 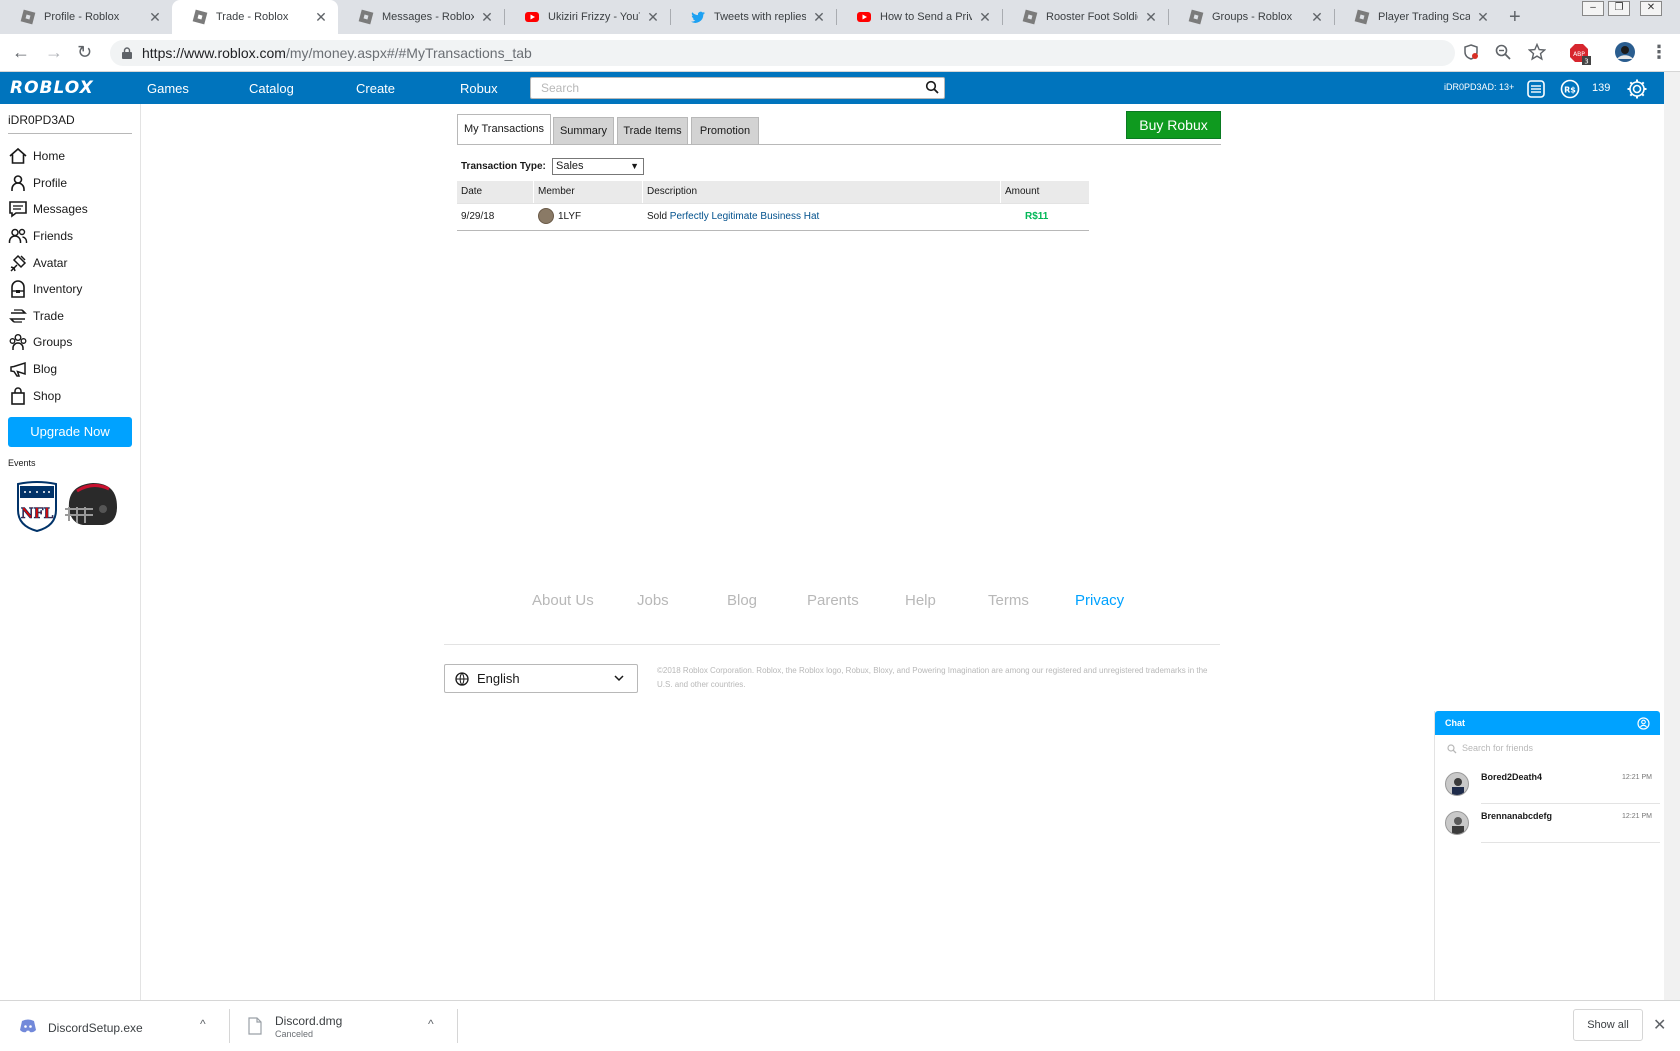 What do you see at coordinates (168, 88) in the screenshot?
I see `nav-games: Games` at bounding box center [168, 88].